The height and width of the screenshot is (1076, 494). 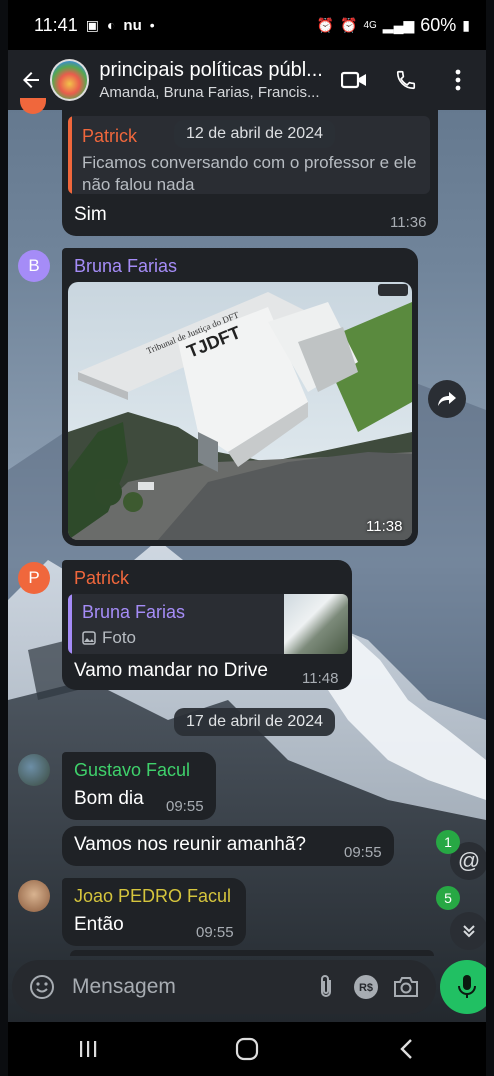 What do you see at coordinates (177, 987) in the screenshot?
I see `message-input` at bounding box center [177, 987].